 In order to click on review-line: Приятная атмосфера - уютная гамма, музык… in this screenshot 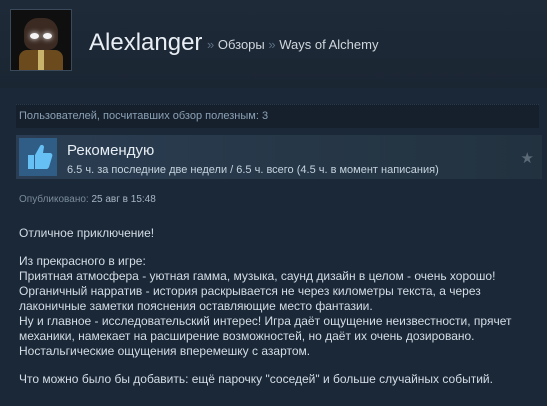, I will do `click(257, 276)`.